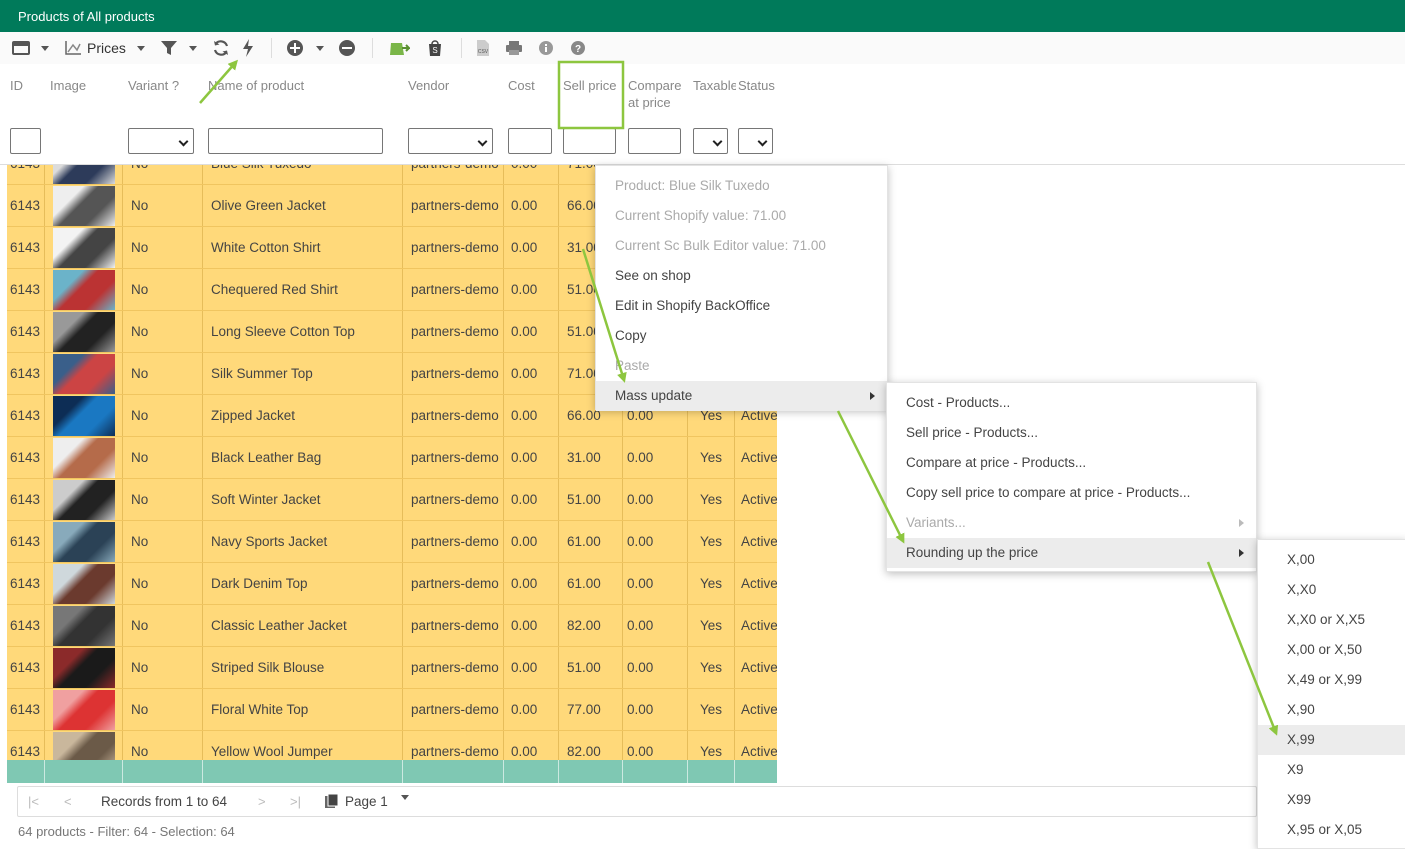 The image size is (1405, 849). What do you see at coordinates (741, 366) in the screenshot?
I see `menu-item-paste: Paste` at bounding box center [741, 366].